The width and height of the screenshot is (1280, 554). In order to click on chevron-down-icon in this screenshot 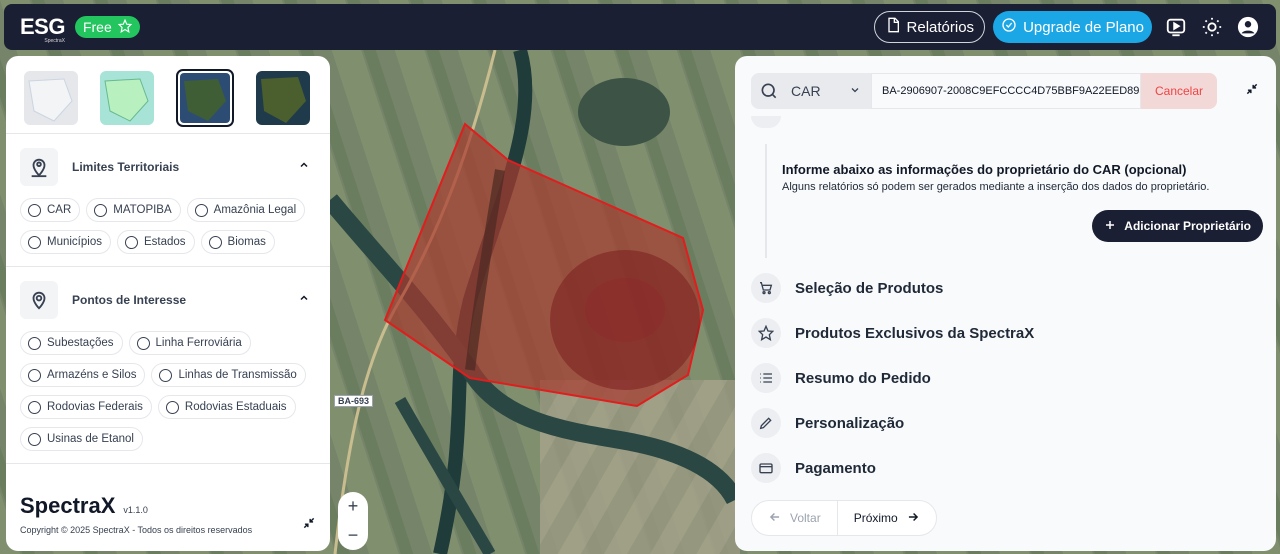, I will do `click(855, 91)`.